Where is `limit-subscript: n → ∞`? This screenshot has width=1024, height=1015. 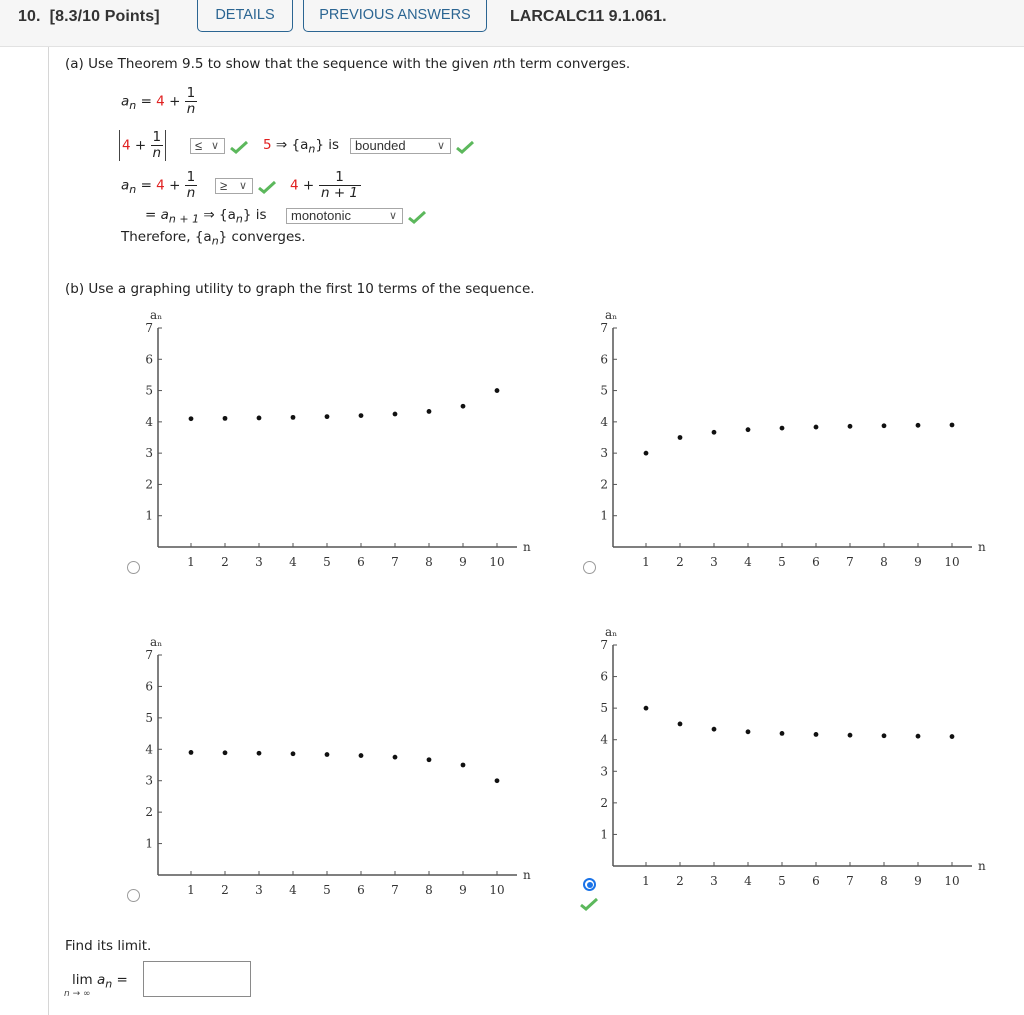 limit-subscript: n → ∞ is located at coordinates (77, 994).